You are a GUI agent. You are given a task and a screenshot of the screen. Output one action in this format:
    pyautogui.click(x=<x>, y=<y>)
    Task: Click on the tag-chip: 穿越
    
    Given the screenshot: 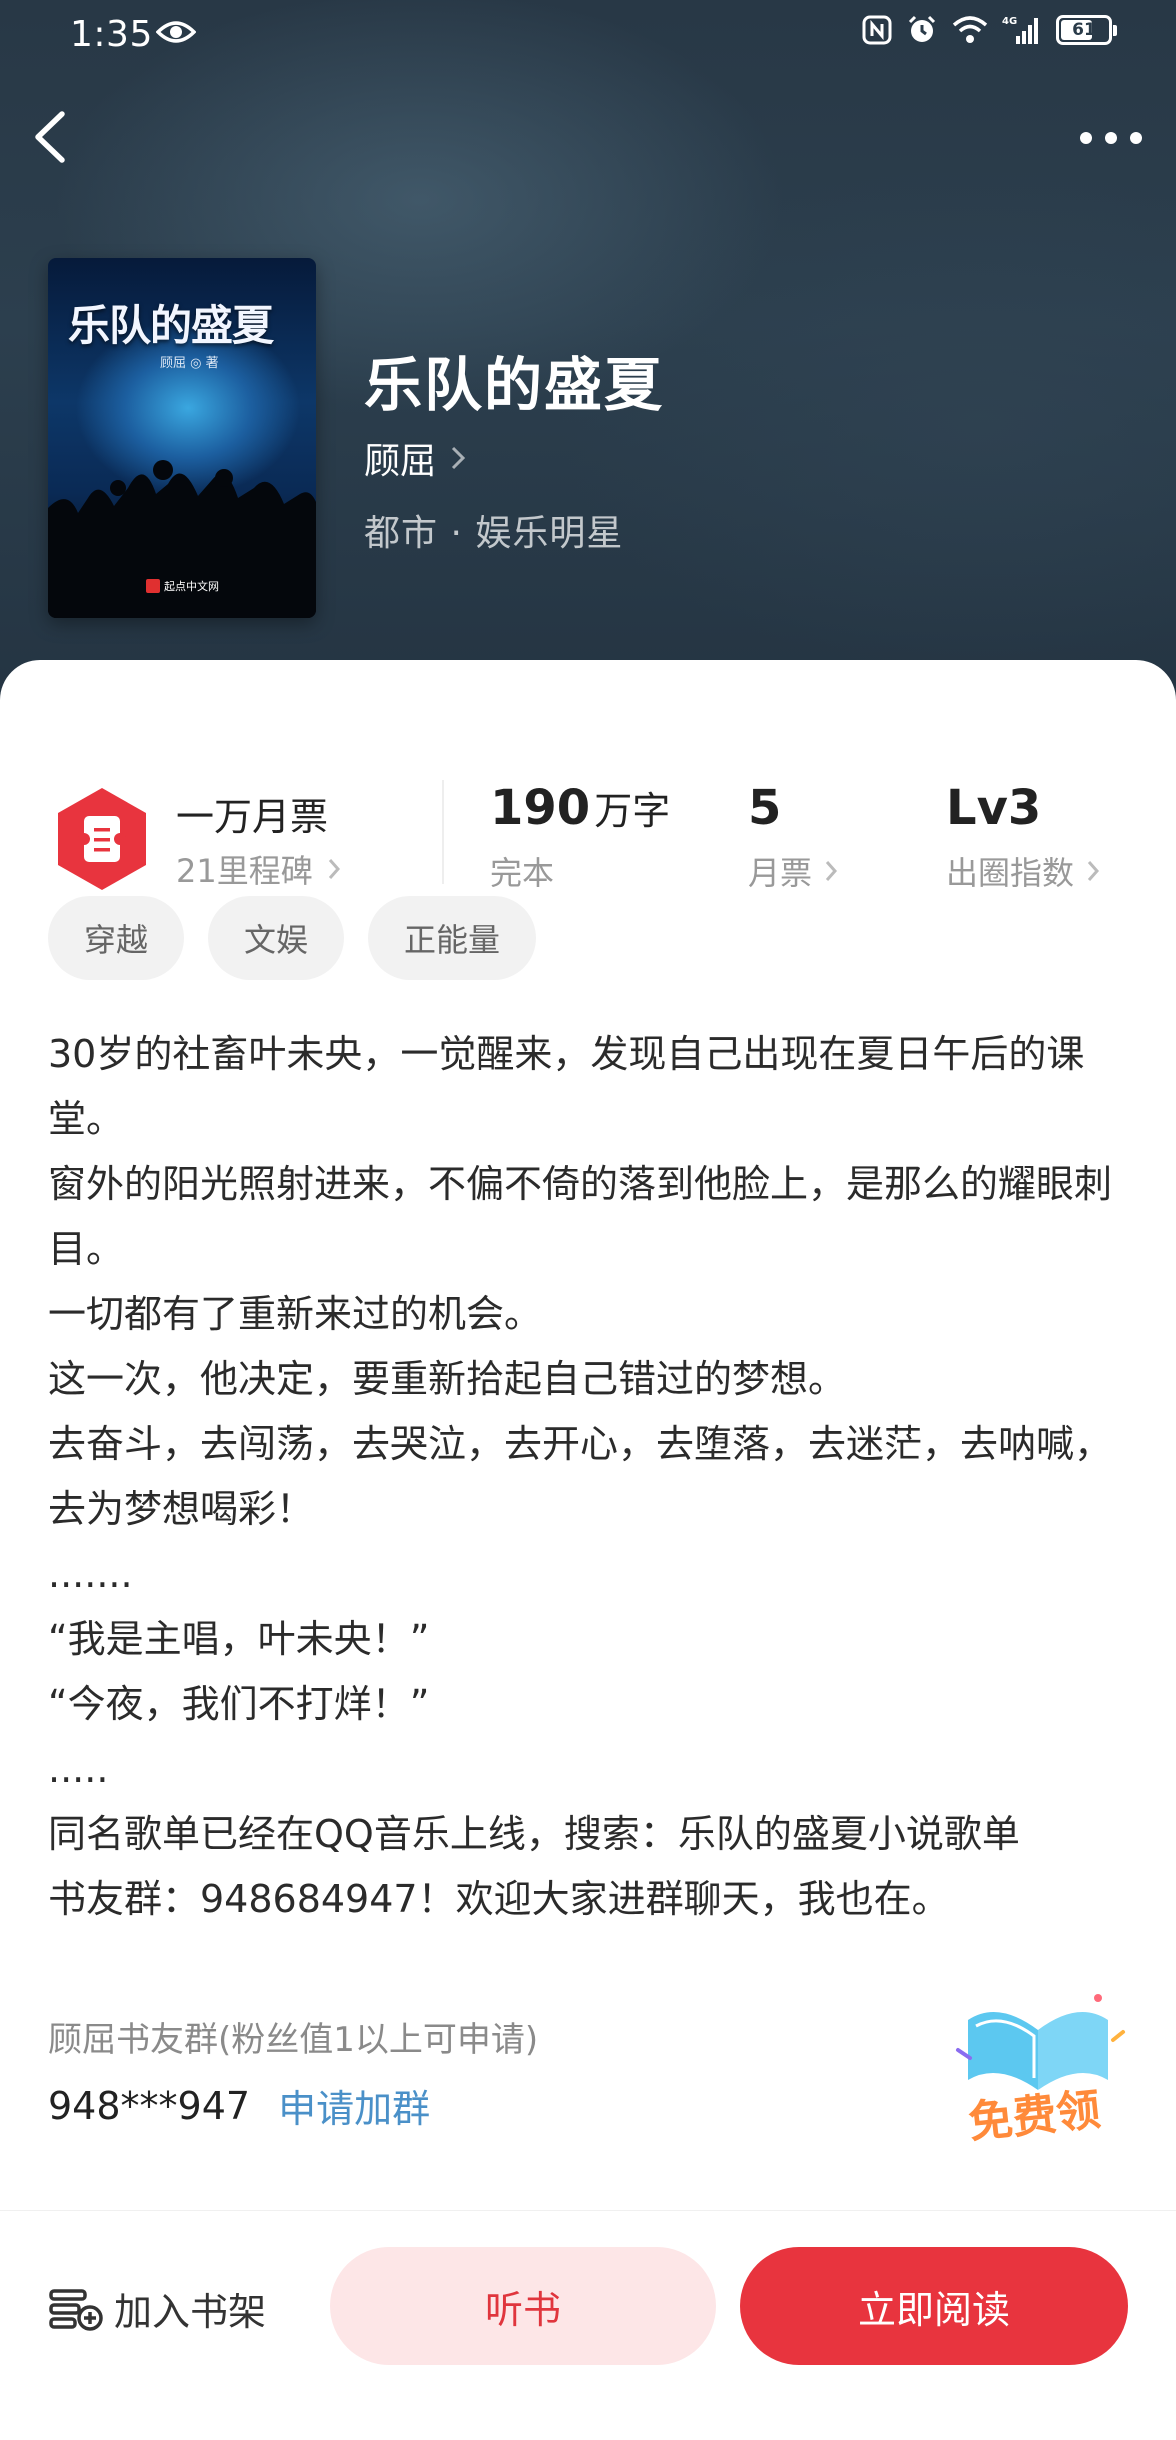 What is the action you would take?
    pyautogui.click(x=116, y=938)
    